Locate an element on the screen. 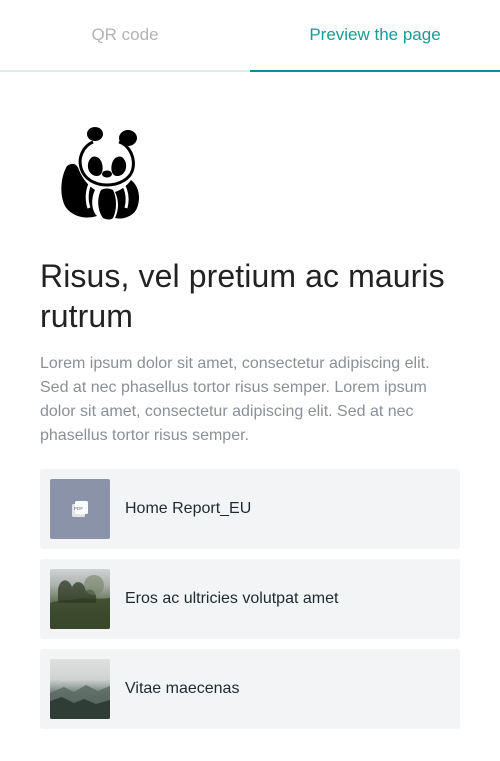 The height and width of the screenshot is (761, 500). pdf-icon-text: PDF is located at coordinates (78, 508).